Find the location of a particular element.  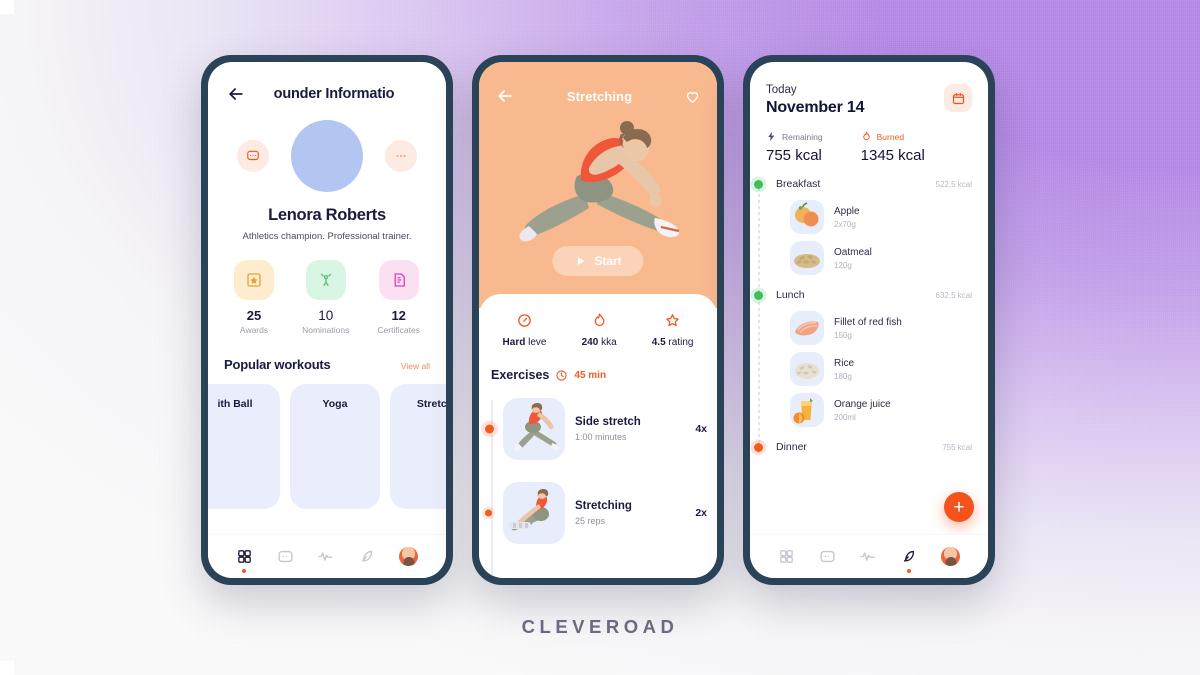

burned-label-row: Burned is located at coordinates (893, 136).